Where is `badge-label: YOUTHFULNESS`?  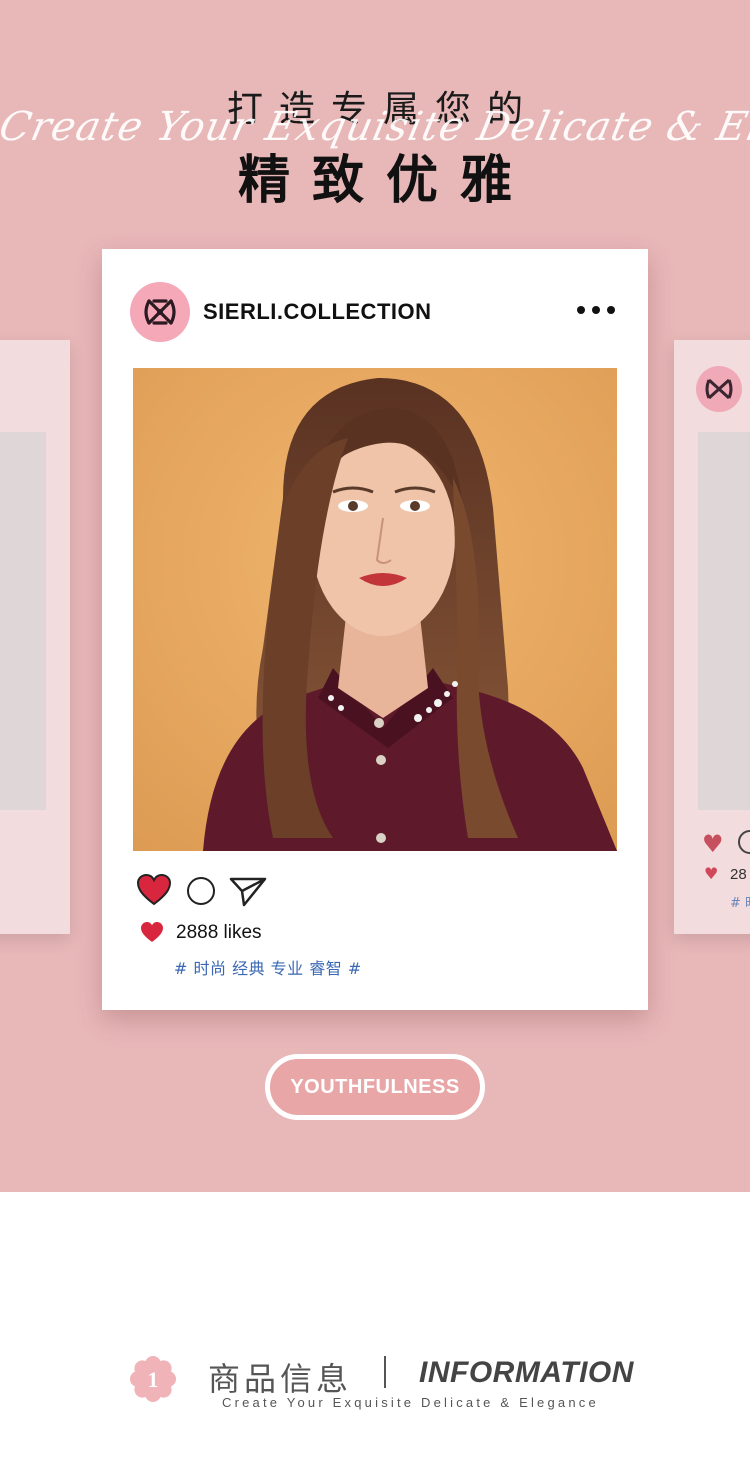 badge-label: YOUTHFULNESS is located at coordinates (375, 1086).